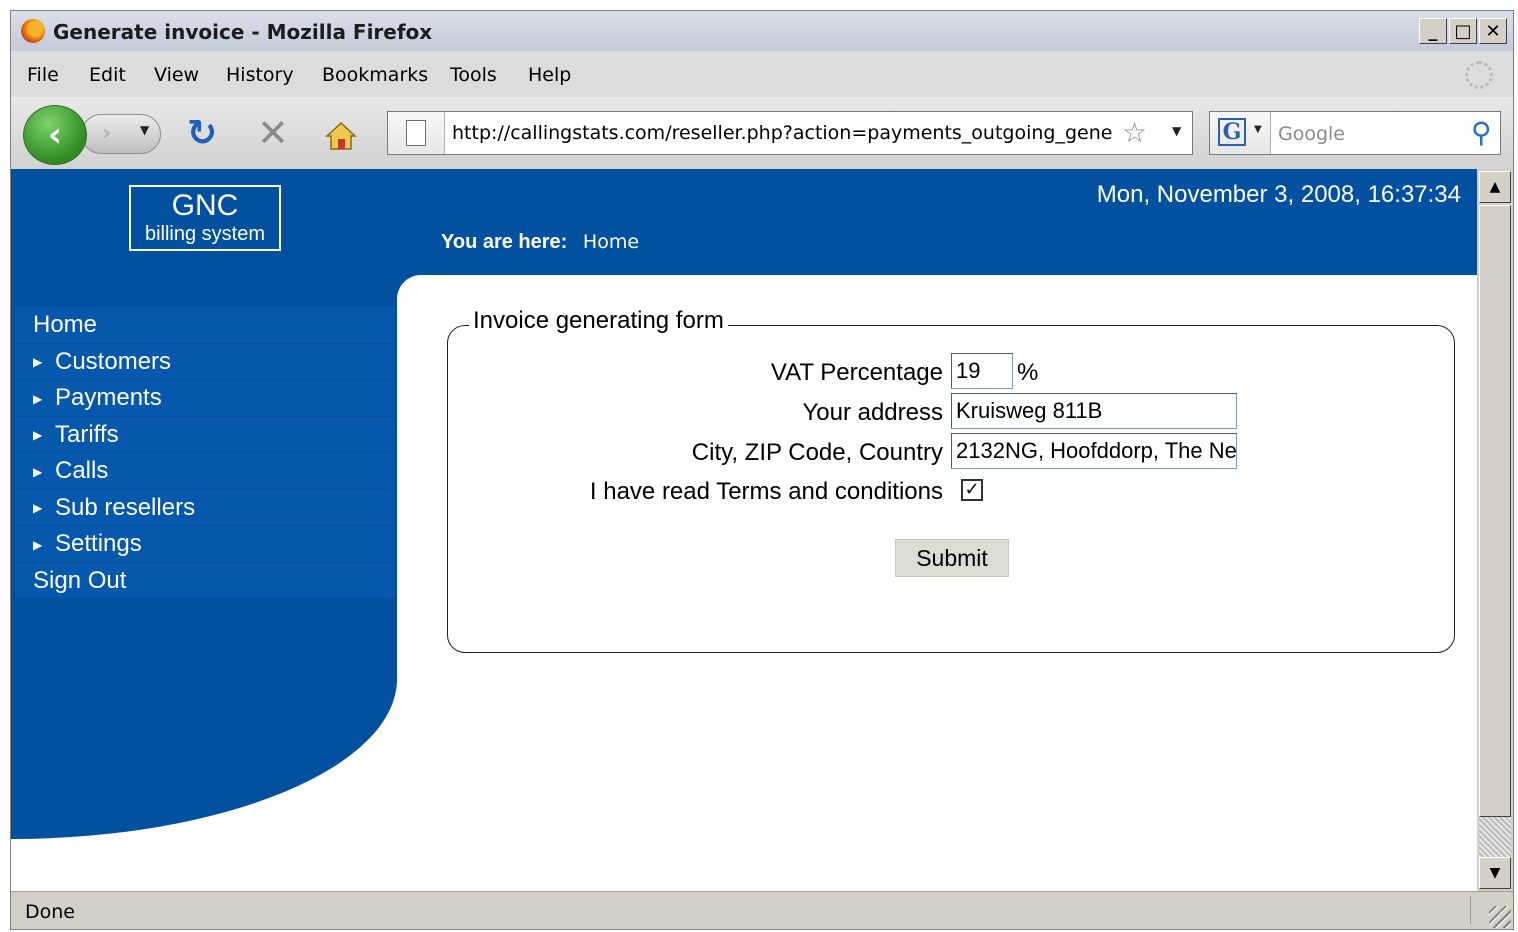 This screenshot has width=1518, height=932. I want to click on throbber-icon, so click(1479, 75).